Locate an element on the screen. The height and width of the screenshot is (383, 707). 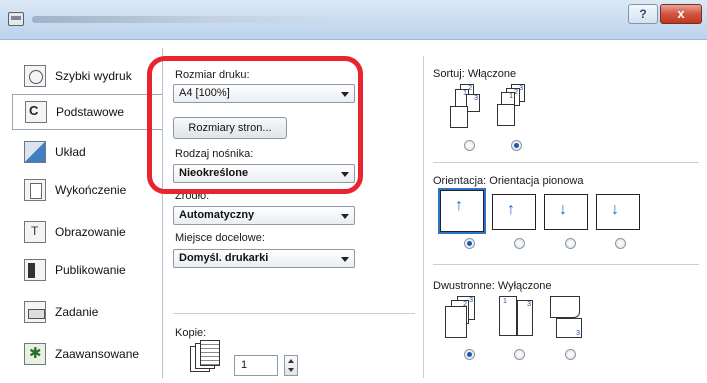
job-icon is located at coordinates (35, 312).